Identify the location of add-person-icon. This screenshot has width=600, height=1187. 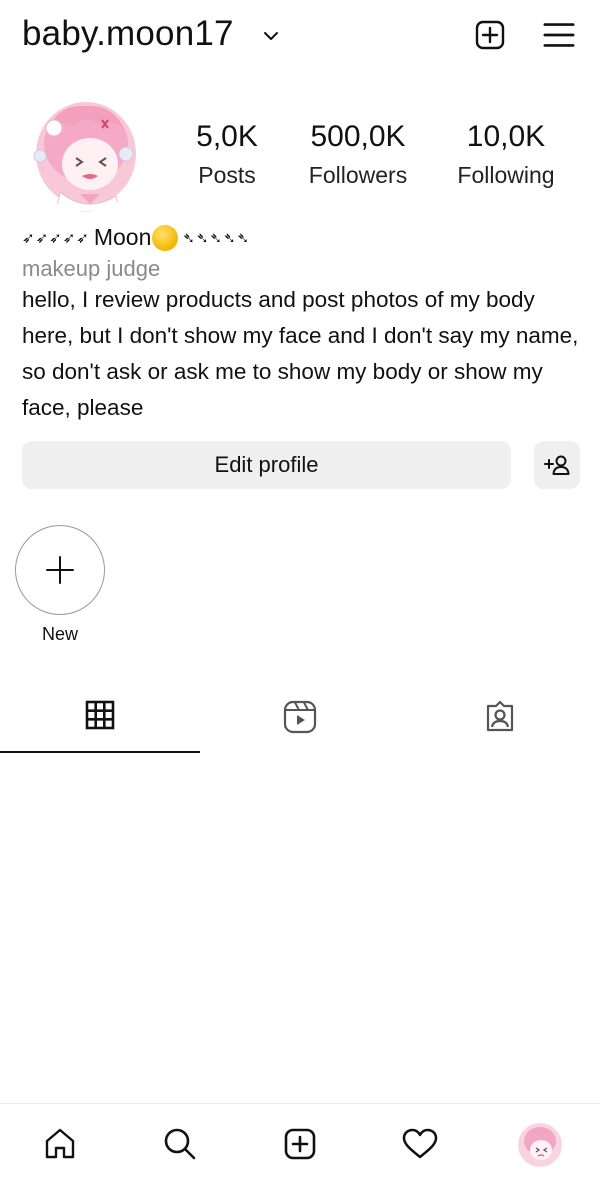
(557, 465).